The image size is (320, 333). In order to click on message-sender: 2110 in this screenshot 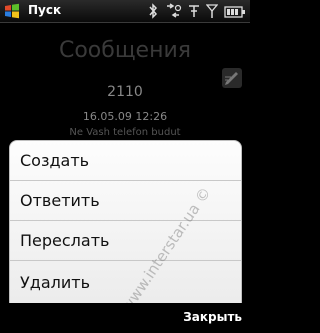, I will do `click(125, 92)`.